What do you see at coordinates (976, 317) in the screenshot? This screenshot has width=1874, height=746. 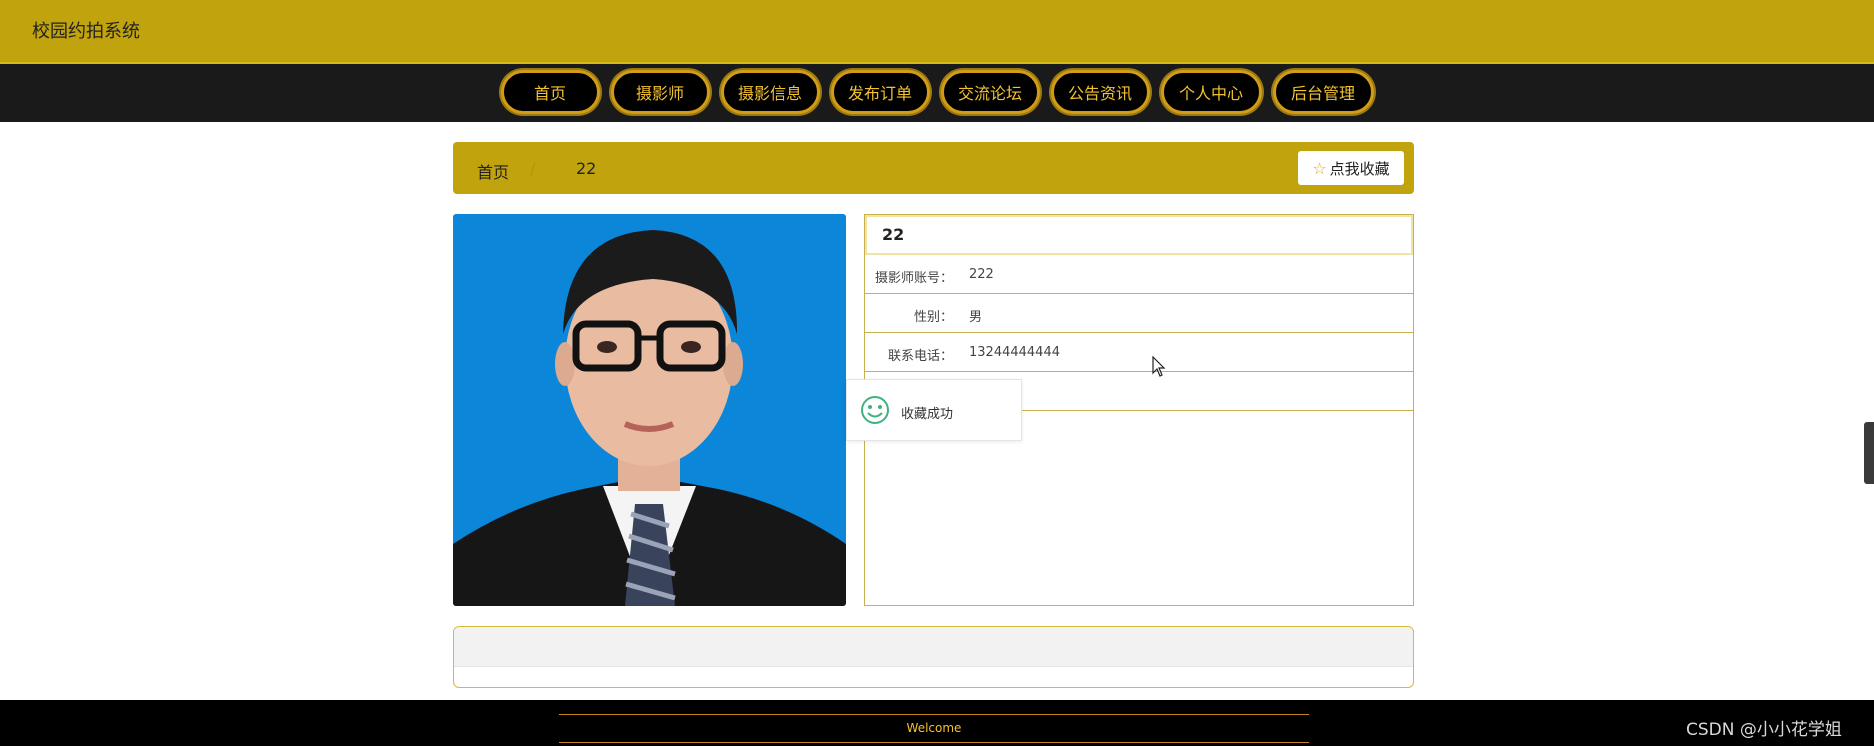 I see `gender-value: 男` at bounding box center [976, 317].